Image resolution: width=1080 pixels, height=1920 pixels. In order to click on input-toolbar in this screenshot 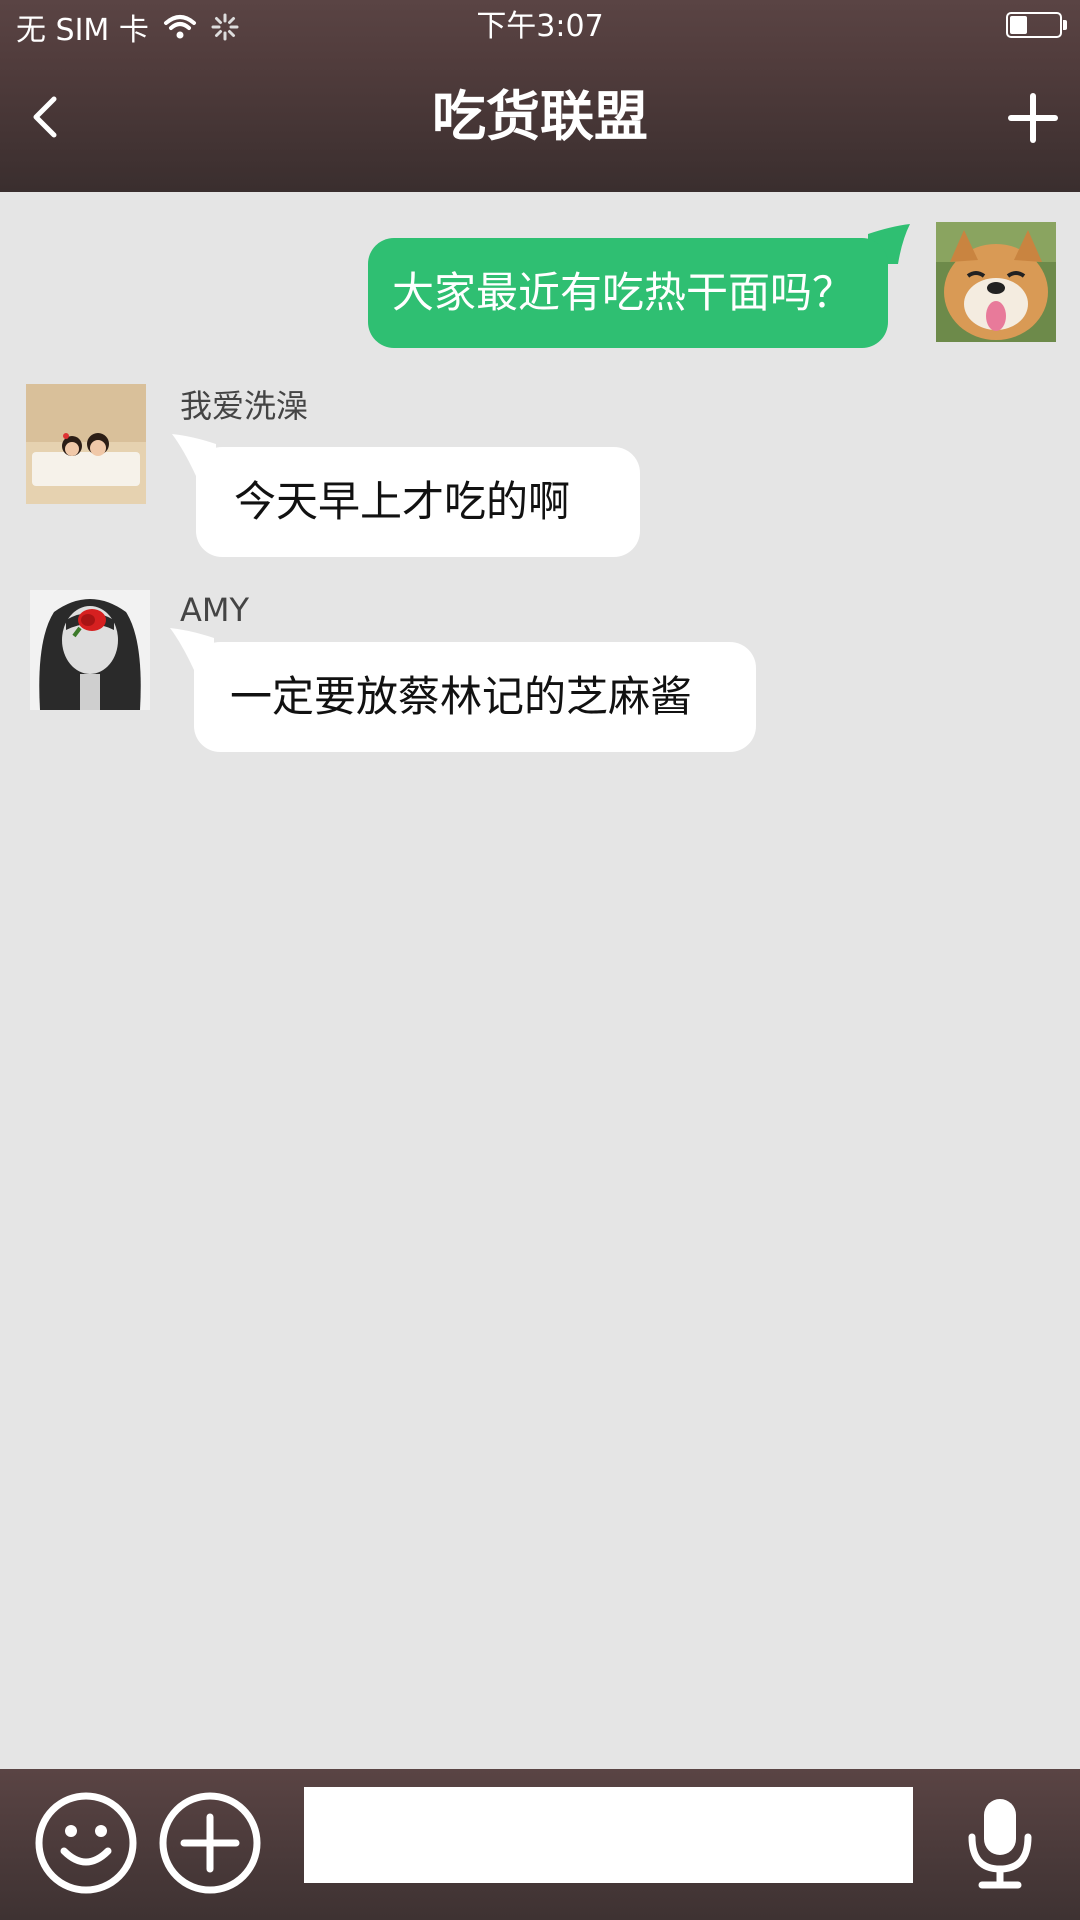, I will do `click(540, 1844)`.